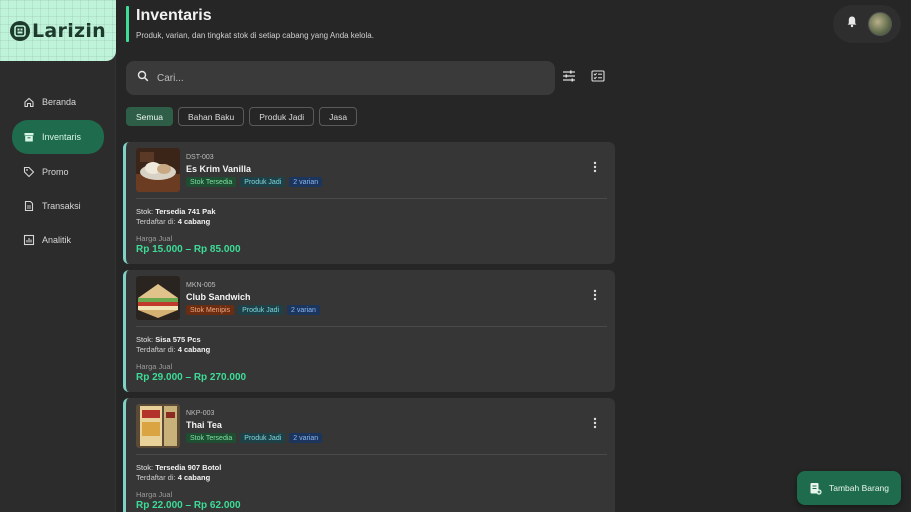 Image resolution: width=911 pixels, height=512 pixels. I want to click on sidebar-item-analitik: Analitik, so click(58, 240).